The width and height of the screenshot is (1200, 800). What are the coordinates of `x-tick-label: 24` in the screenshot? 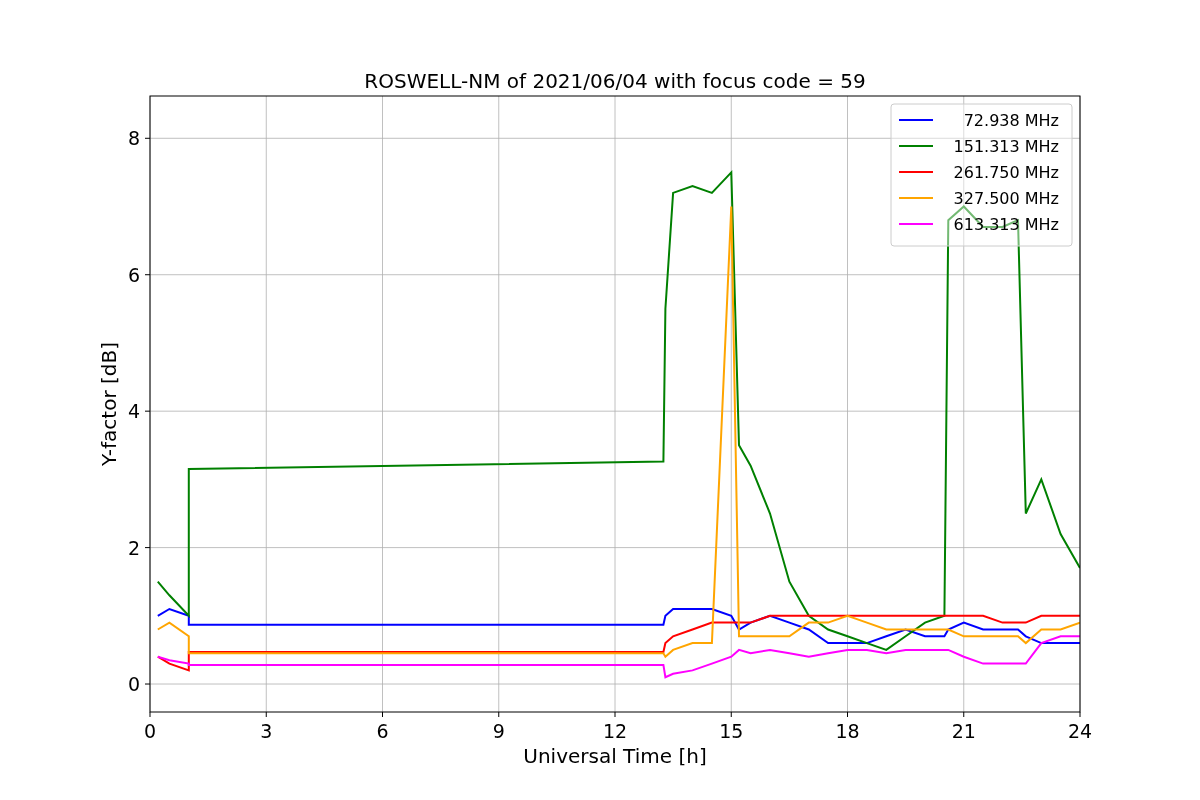 It's located at (1080, 731).